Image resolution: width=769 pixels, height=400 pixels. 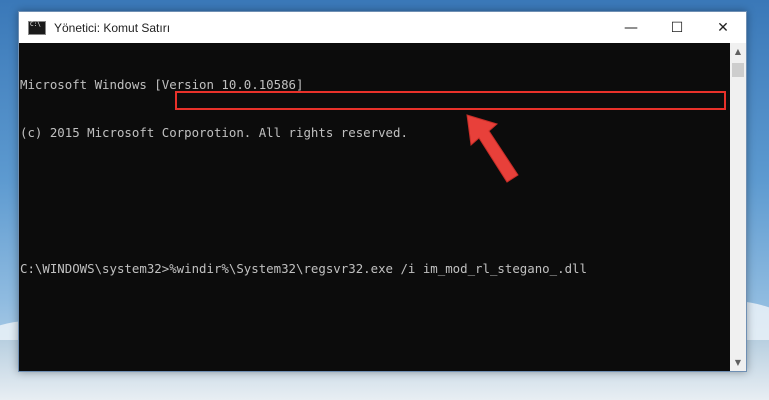 What do you see at coordinates (723, 27) in the screenshot?
I see `close-button: ✕` at bounding box center [723, 27].